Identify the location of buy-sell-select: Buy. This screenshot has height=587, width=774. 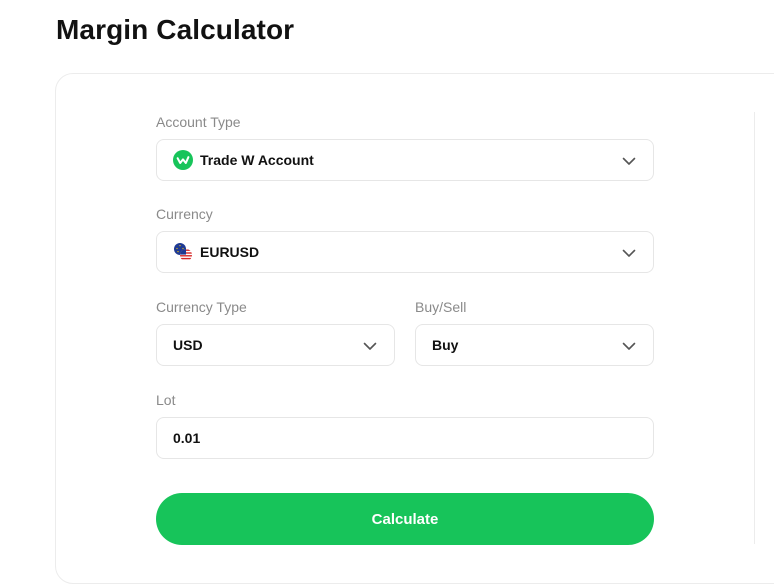
(534, 345).